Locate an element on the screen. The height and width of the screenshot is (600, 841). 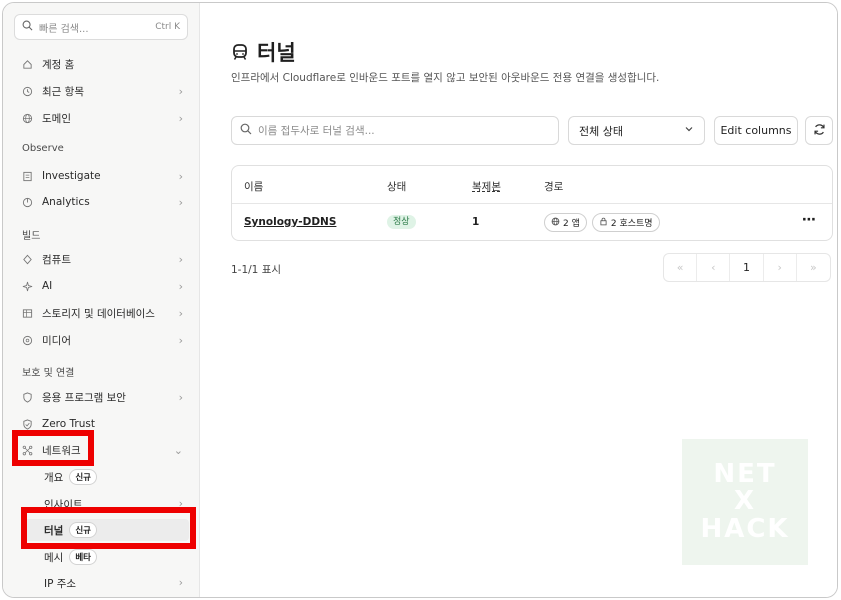
routes-hosts-label: 2 호스트명 is located at coordinates (631, 224).